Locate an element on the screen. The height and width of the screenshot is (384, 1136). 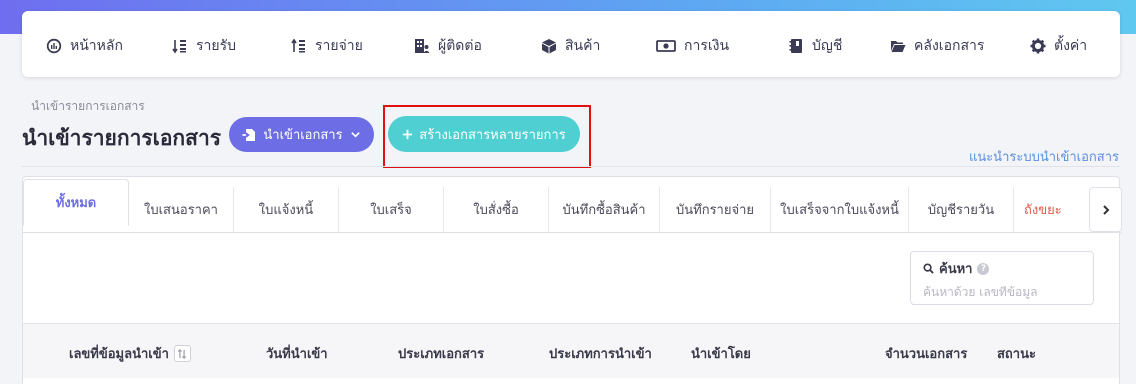
create-button-label: สร้างเอกสารหลายรายการ is located at coordinates (492, 135).